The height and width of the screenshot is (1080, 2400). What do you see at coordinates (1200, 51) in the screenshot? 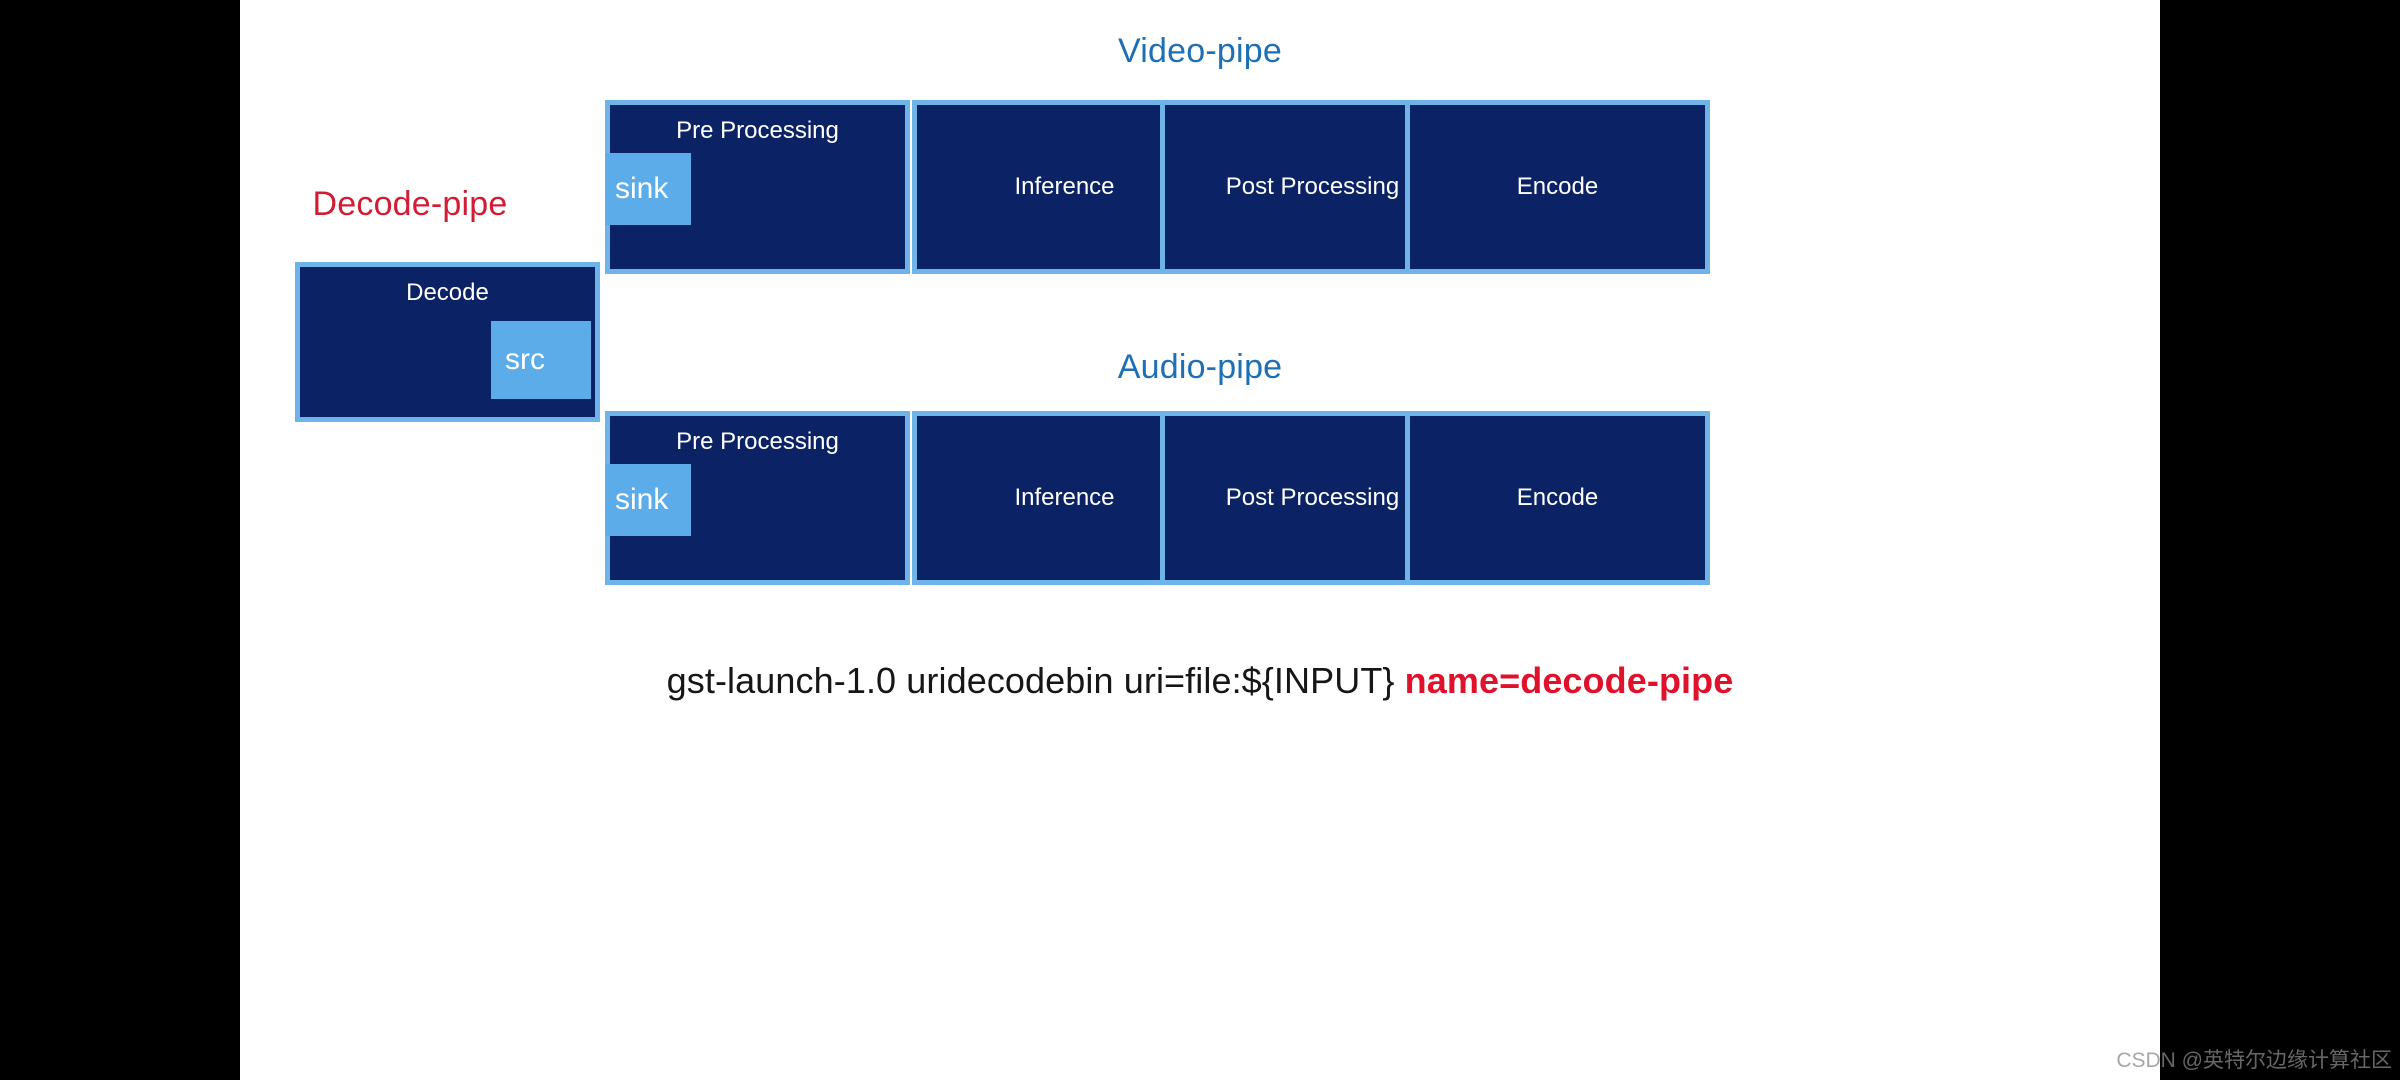
I see `video-pipe-title: Video-pipe` at bounding box center [1200, 51].